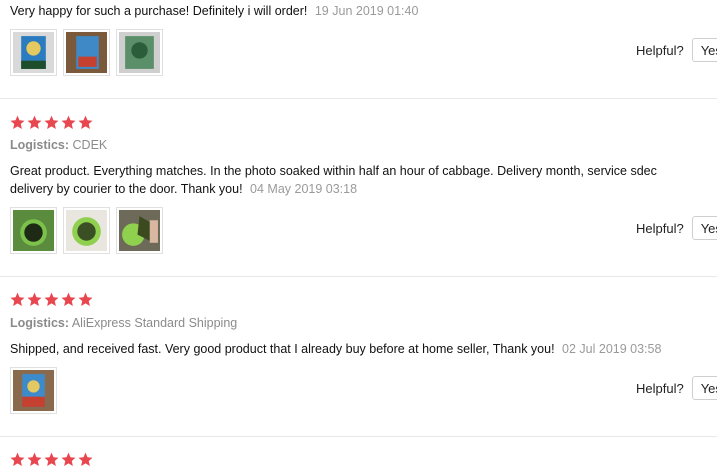  I want to click on logistics-info: Logistics: AliExpress Standard Shipping, so click(123, 323).